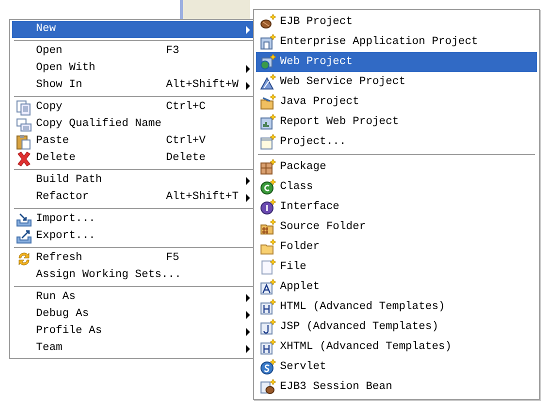 The width and height of the screenshot is (541, 405). What do you see at coordinates (363, 307) in the screenshot?
I see `menu-item-label: HTML (Advanced Templates)` at bounding box center [363, 307].